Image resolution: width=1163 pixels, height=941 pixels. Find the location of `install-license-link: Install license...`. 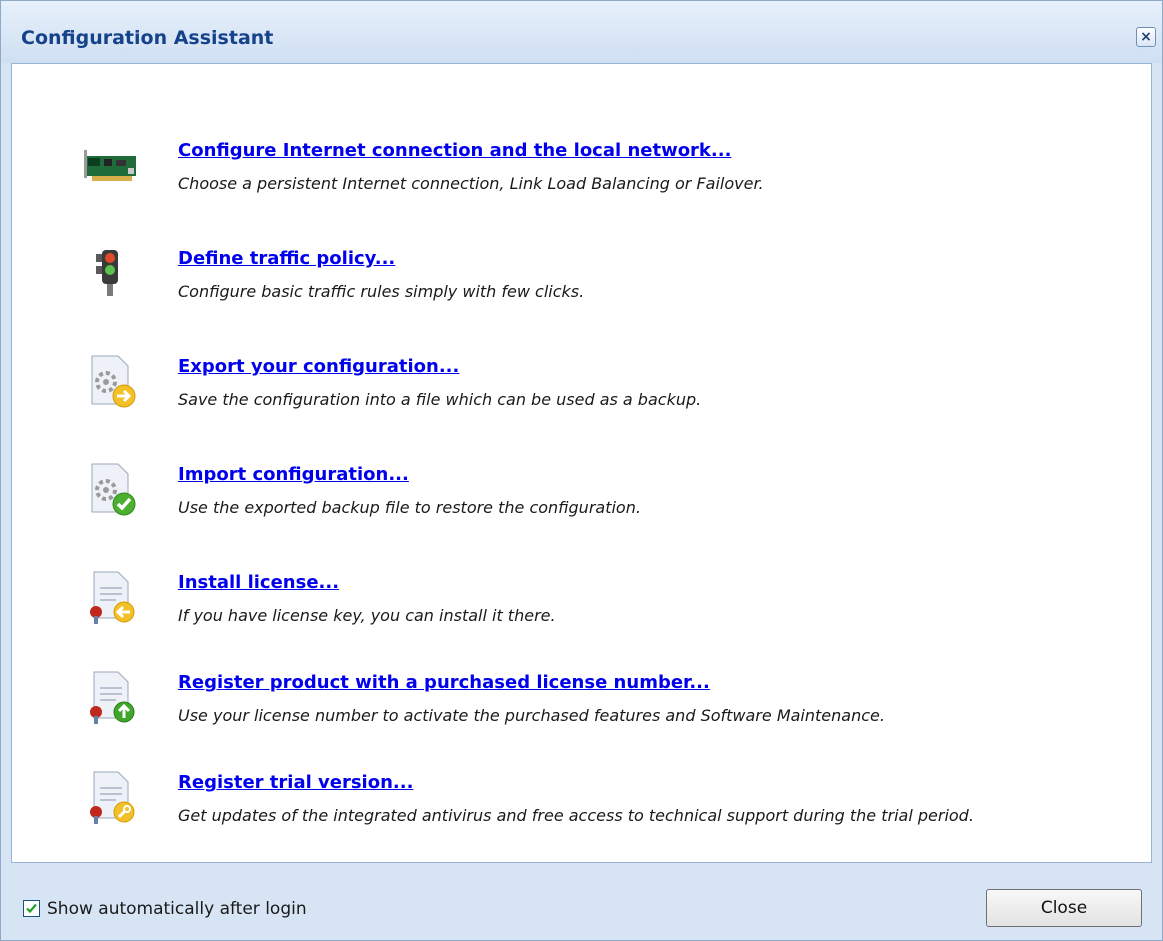

install-license-link: Install license... is located at coordinates (258, 582).